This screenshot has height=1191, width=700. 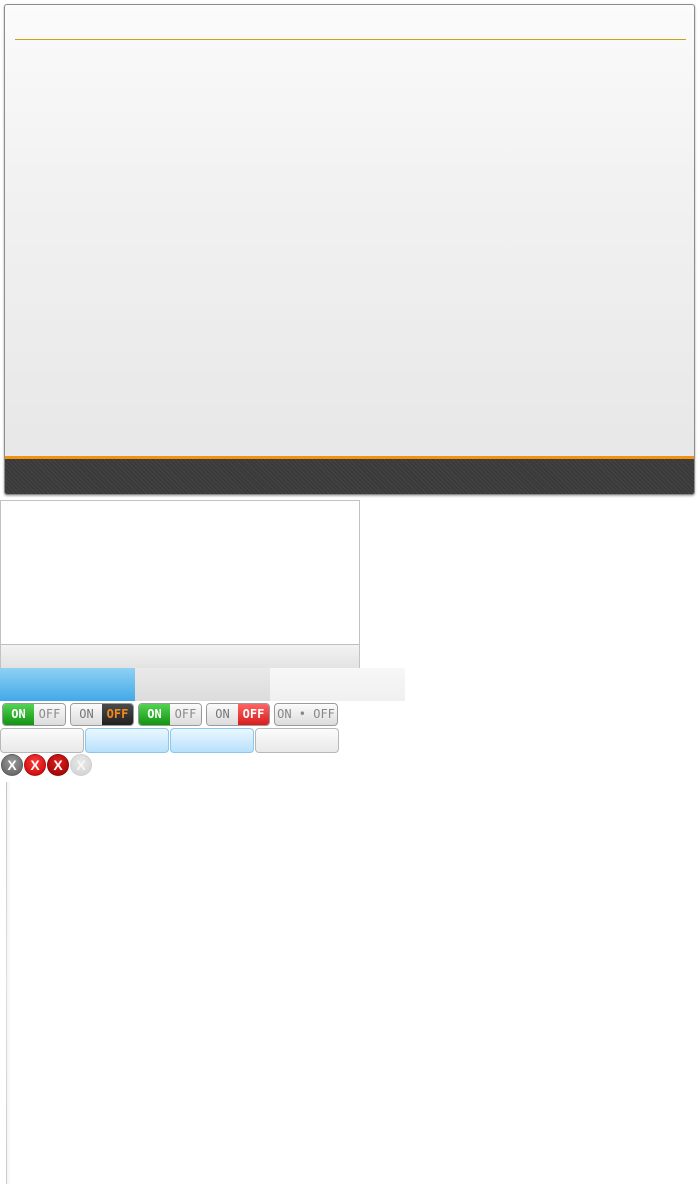 I want to click on toggle-switch-dark-off: ON OFF, so click(x=102, y=714).